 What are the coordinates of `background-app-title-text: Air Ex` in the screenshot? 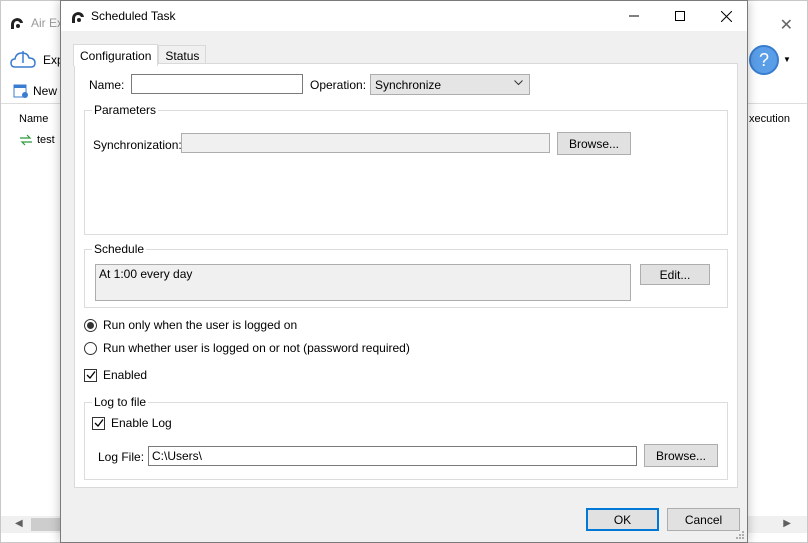 It's located at (47, 23).